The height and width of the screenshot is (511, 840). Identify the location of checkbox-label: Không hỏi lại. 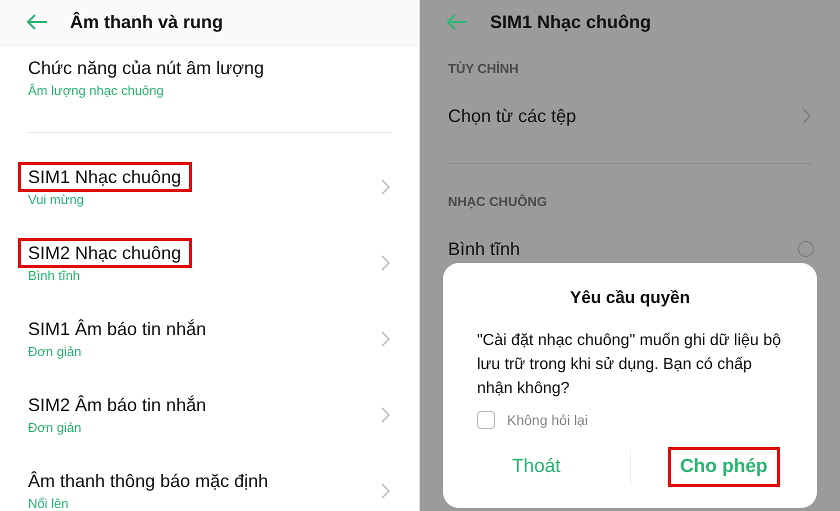
(547, 420).